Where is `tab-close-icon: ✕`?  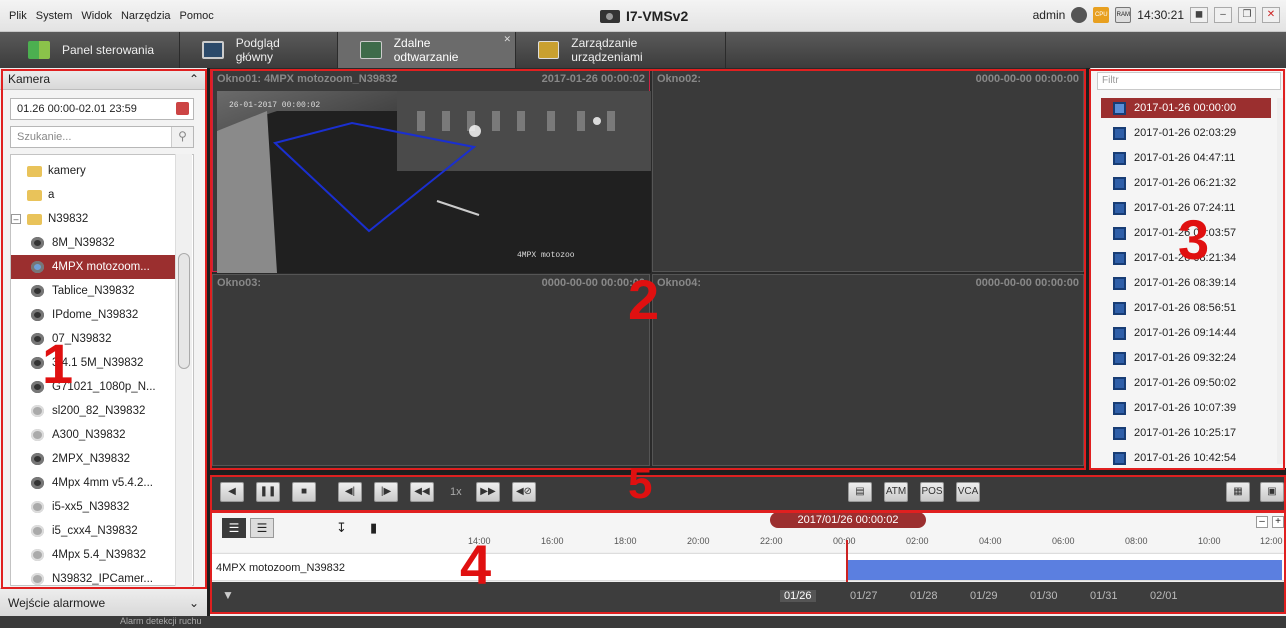
tab-close-icon: ✕ is located at coordinates (507, 39).